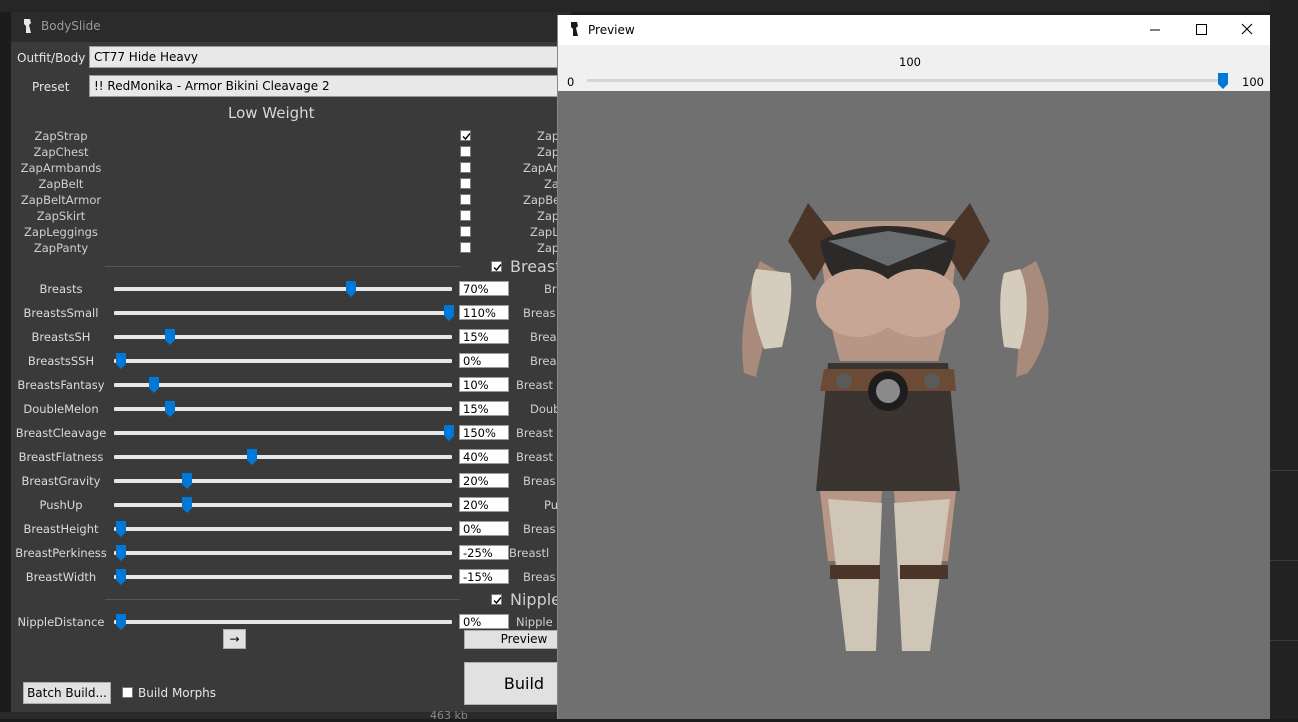 The image size is (1298, 722). What do you see at coordinates (484, 432) in the screenshot?
I see `slider-value-field: 150%` at bounding box center [484, 432].